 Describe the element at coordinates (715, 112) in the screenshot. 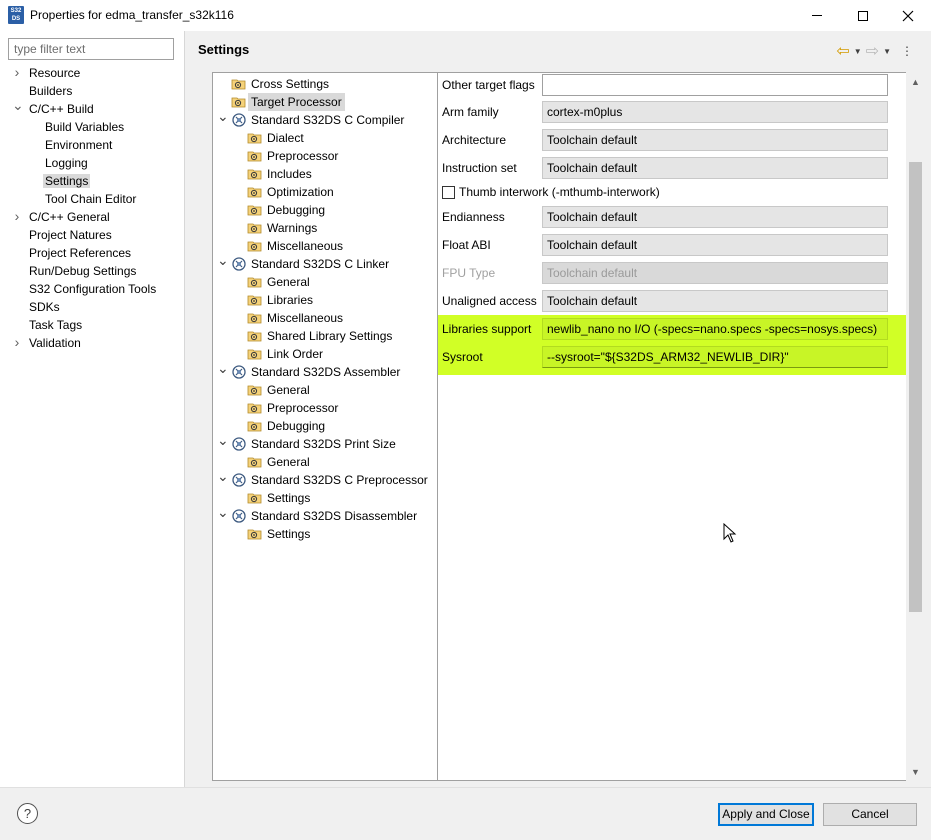

I see `arm-family-select: cortex-m0plus` at that location.